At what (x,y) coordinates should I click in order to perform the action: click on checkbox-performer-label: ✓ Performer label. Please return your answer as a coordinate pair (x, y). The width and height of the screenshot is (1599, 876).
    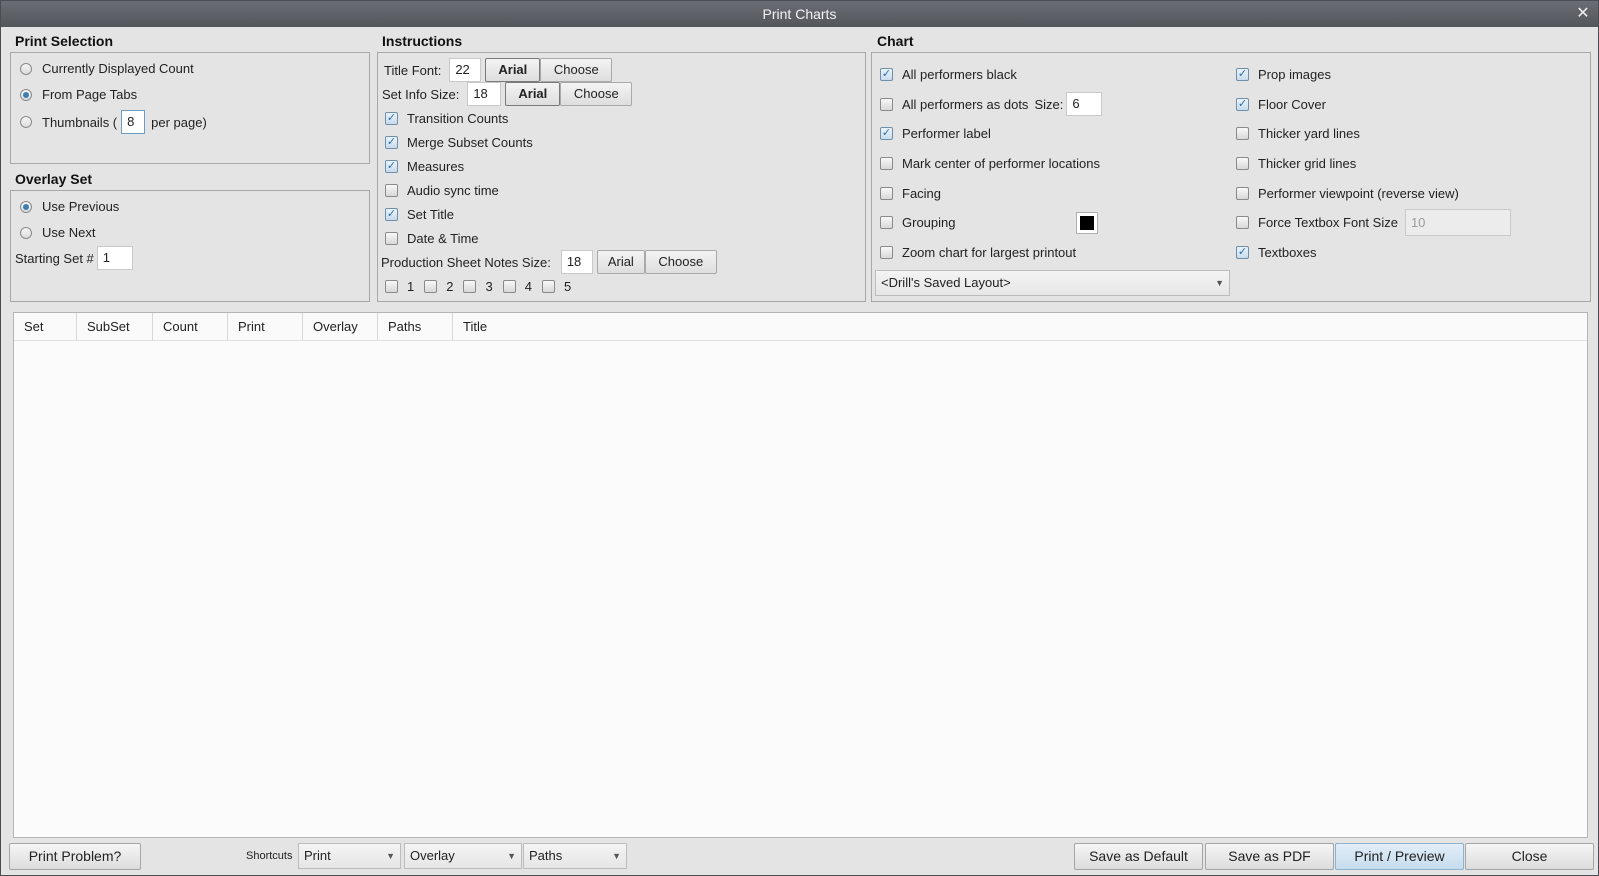
    Looking at the image, I should click on (935, 133).